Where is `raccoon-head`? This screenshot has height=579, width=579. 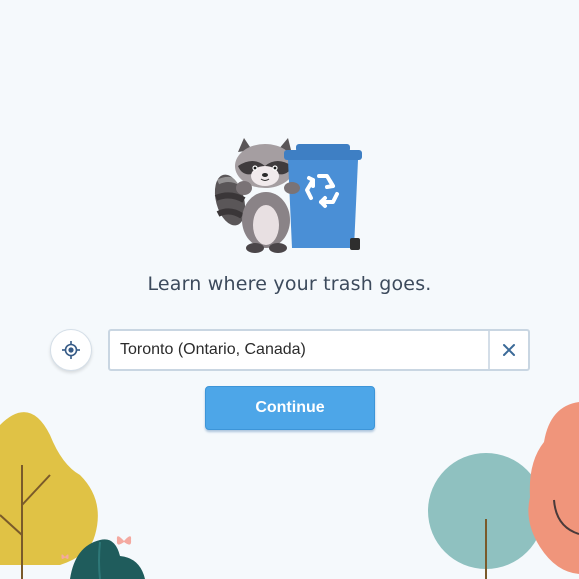
raccoon-head is located at coordinates (265, 163).